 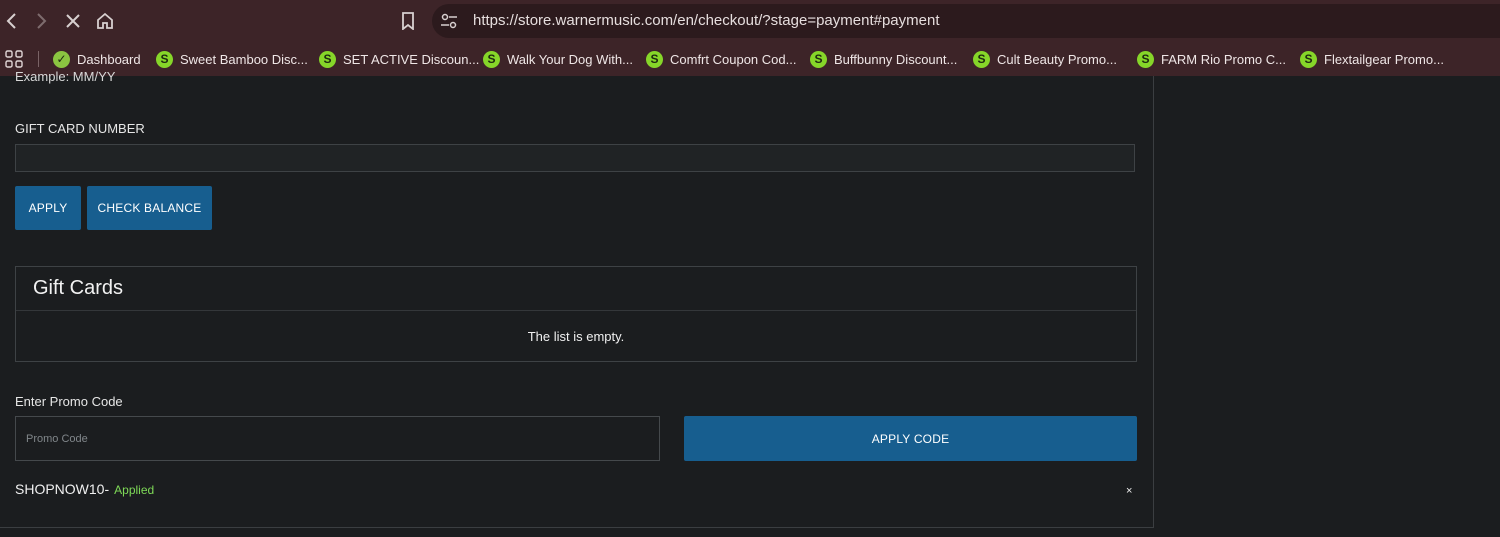 I want to click on remove-promo-button: ×, so click(x=1129, y=491).